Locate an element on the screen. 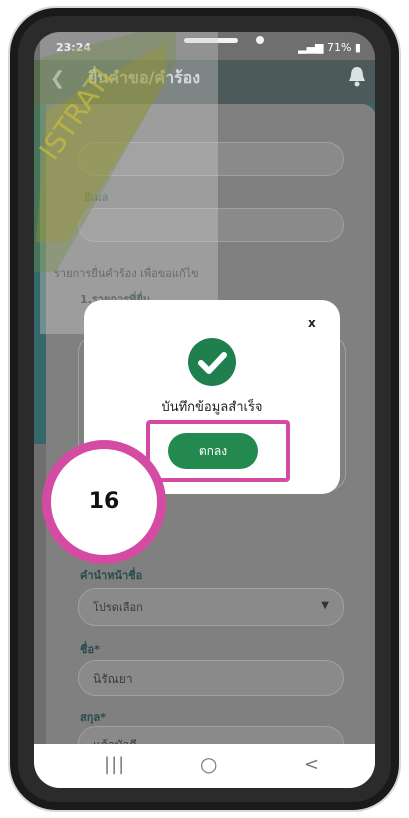 This screenshot has width=409, height=818. battery-icon: ▮ is located at coordinates (356, 47).